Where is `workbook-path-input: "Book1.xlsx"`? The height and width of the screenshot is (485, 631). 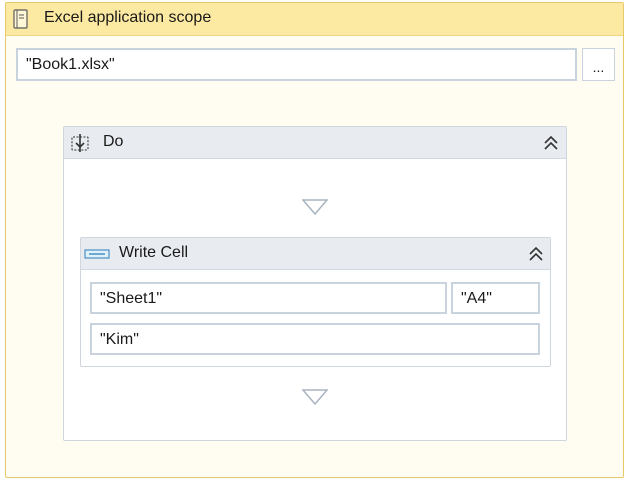 workbook-path-input: "Book1.xlsx" is located at coordinates (296, 64).